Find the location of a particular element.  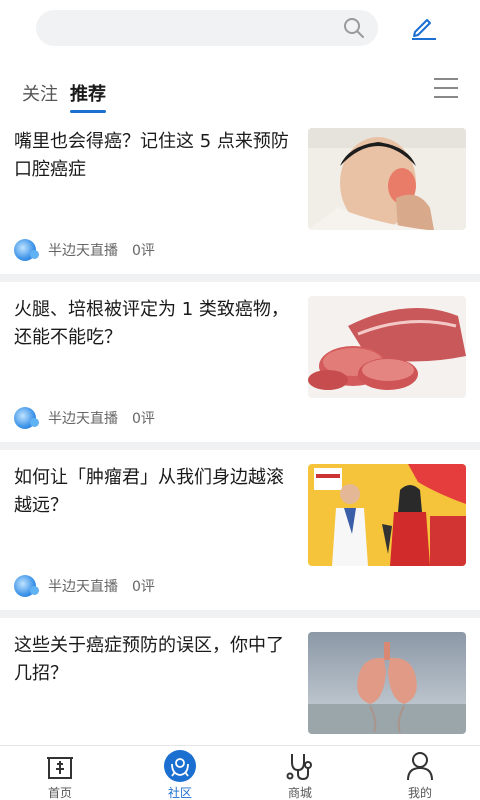

nav-community: 社区 is located at coordinates (180, 775).